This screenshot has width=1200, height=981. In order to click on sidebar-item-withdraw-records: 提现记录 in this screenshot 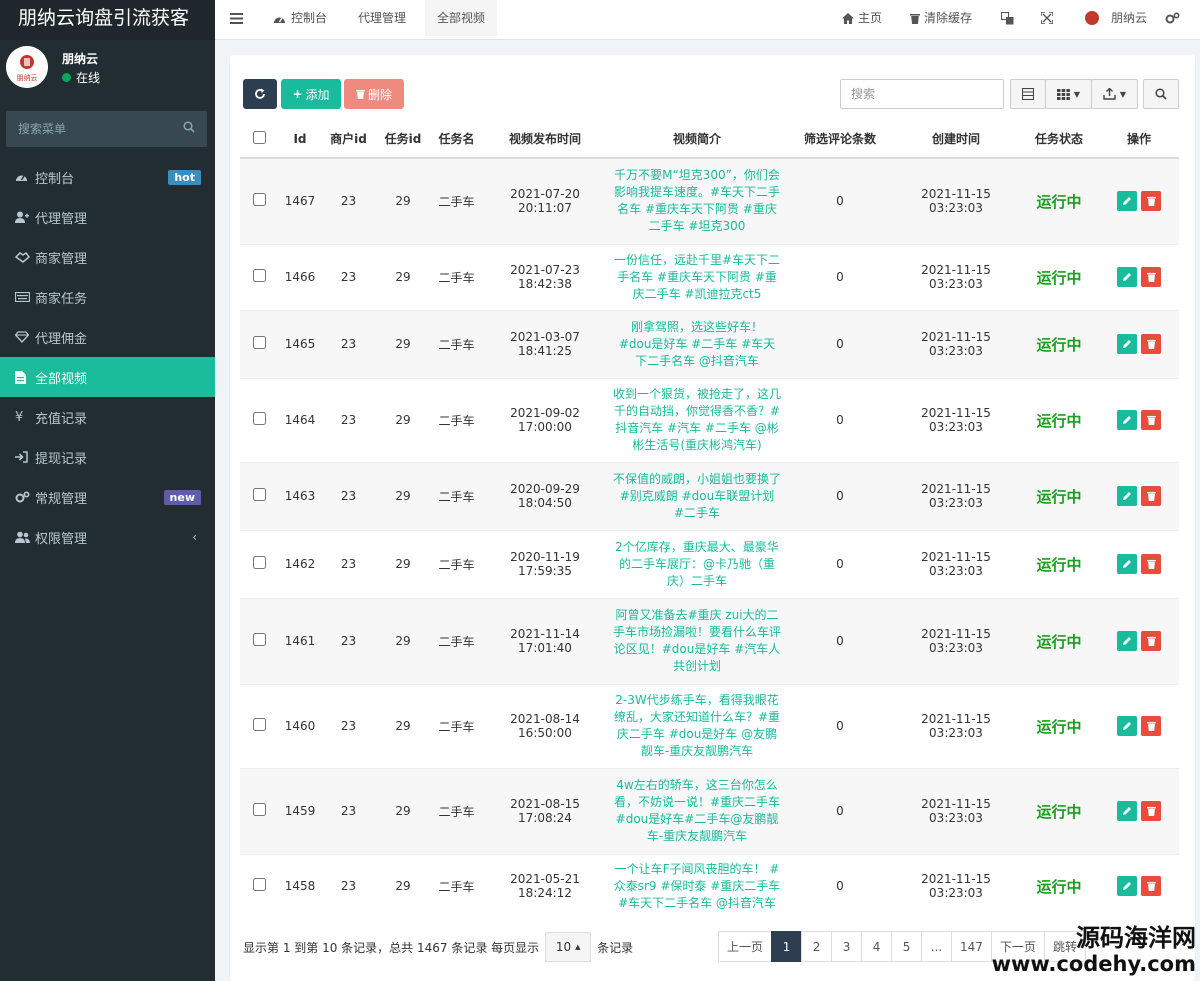, I will do `click(107, 457)`.